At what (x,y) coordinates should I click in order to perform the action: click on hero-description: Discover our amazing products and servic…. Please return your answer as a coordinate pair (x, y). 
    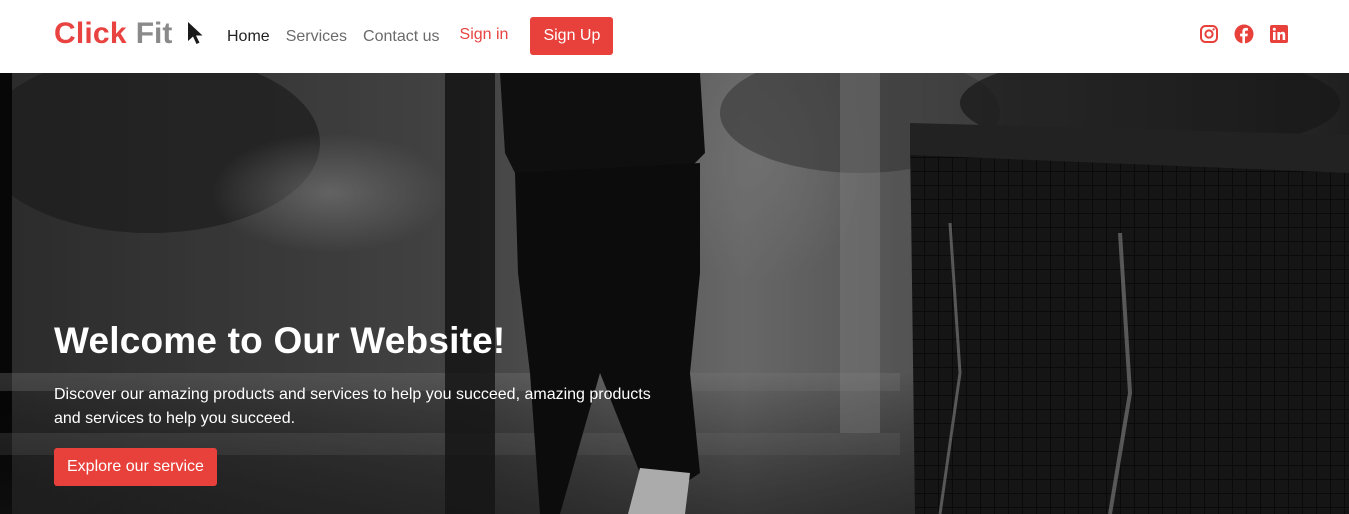
    Looking at the image, I should click on (352, 406).